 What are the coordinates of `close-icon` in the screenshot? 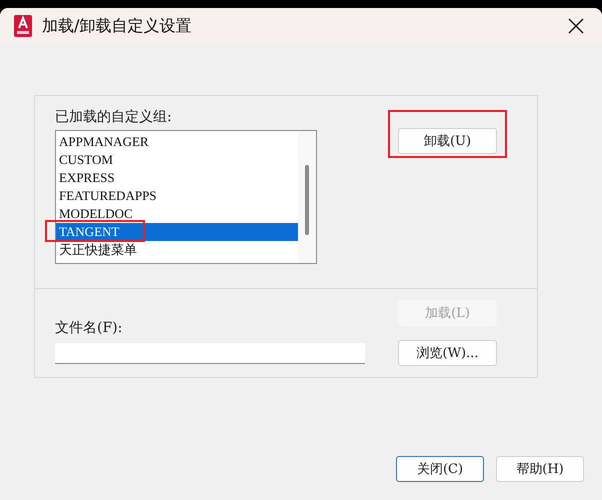 It's located at (576, 26).